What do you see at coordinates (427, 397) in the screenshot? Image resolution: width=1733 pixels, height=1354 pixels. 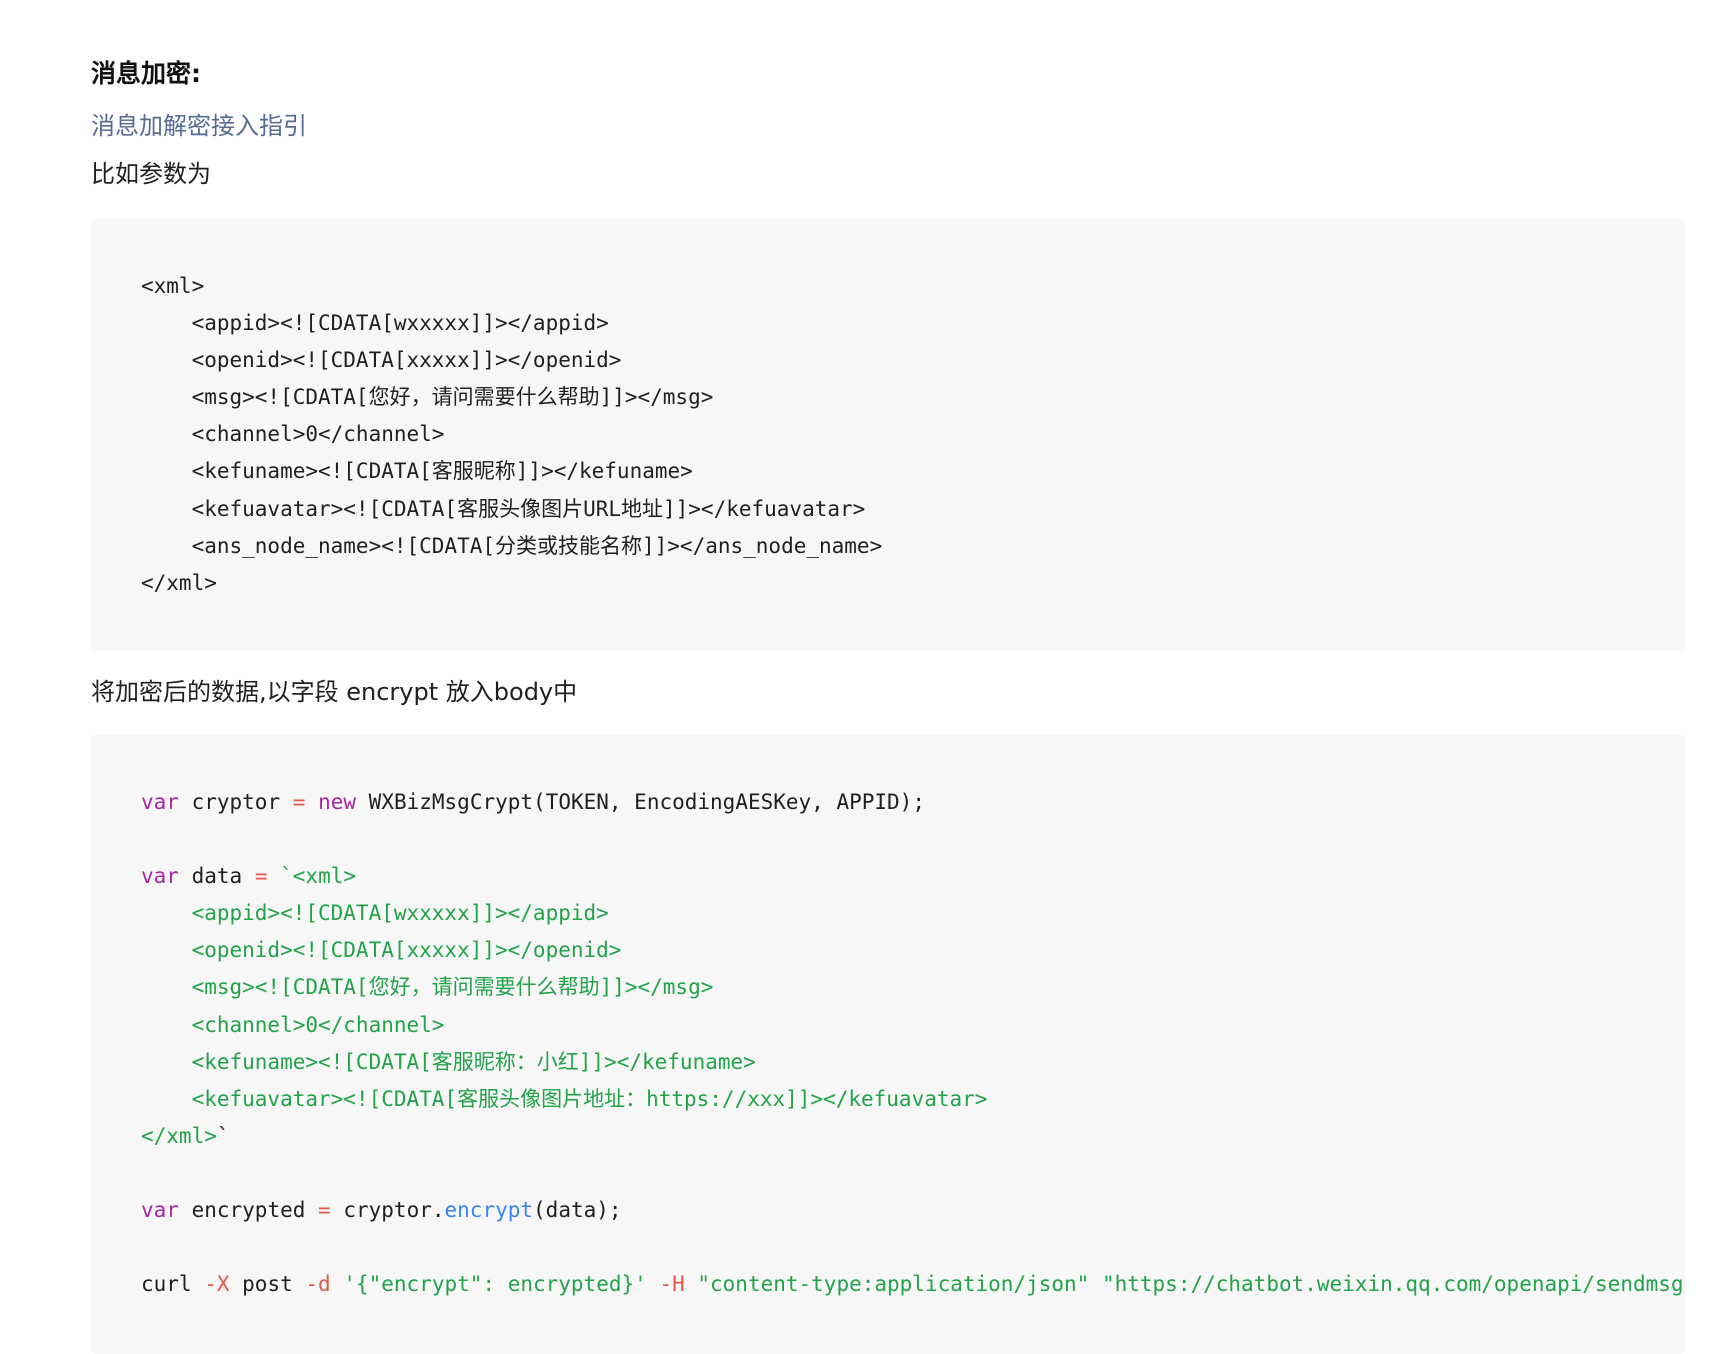 I see `code-line: <msg><![CDATA[您好，请问需要什么帮助]]></msg>` at bounding box center [427, 397].